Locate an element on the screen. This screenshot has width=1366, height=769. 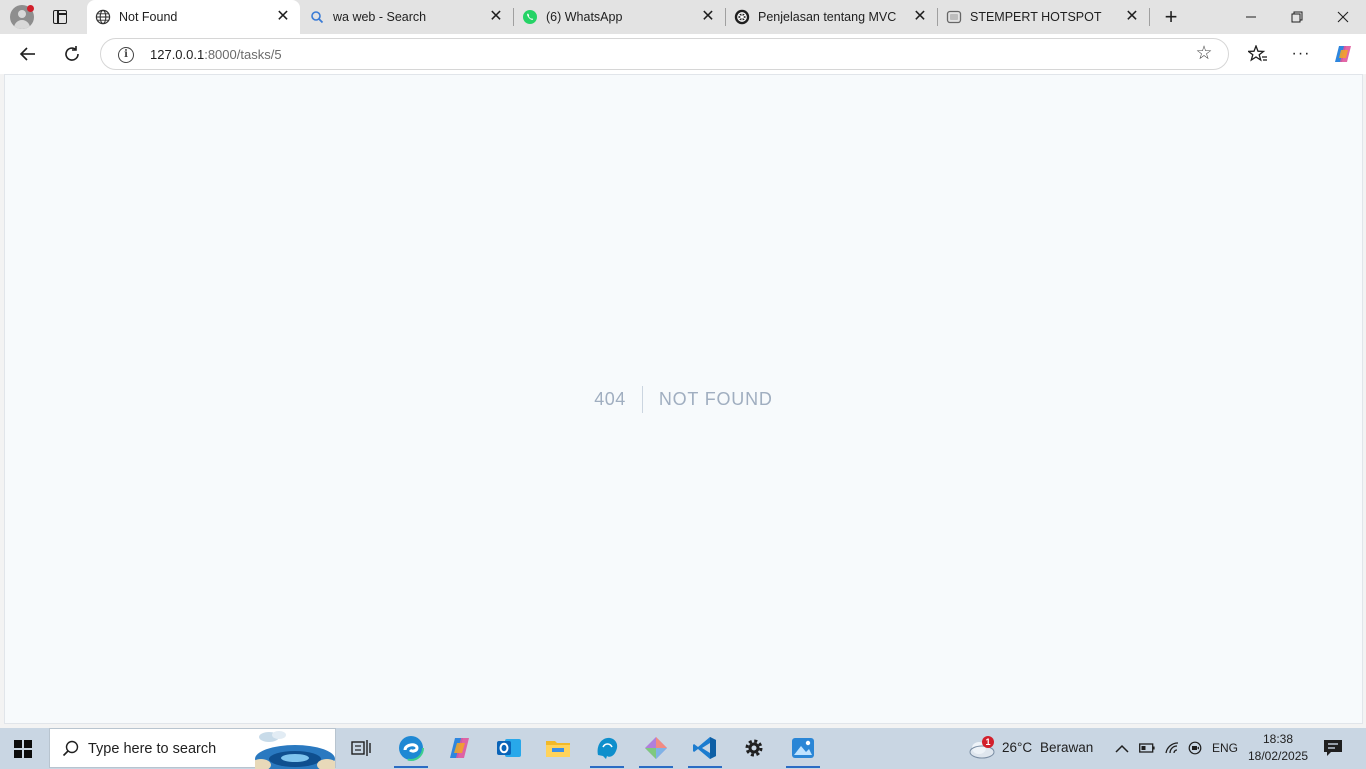
file-explorer-icon is located at coordinates (558, 748).